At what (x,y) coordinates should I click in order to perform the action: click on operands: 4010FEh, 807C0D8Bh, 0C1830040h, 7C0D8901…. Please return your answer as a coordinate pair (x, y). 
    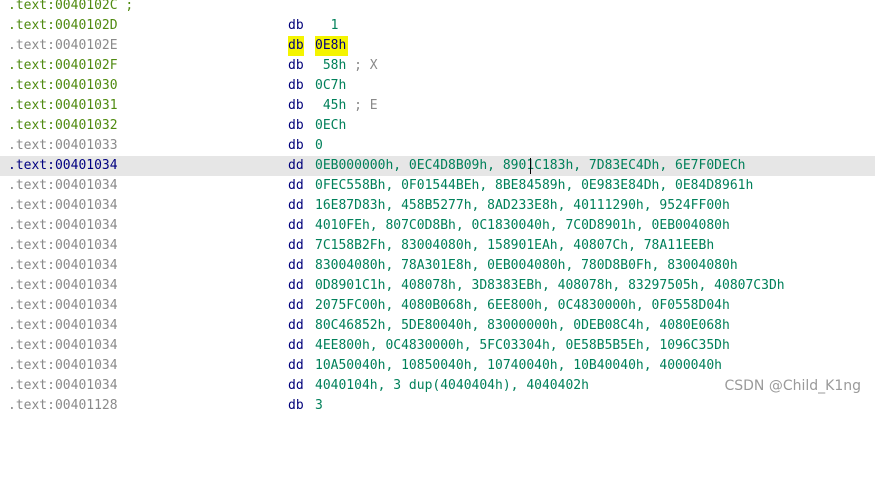
    Looking at the image, I should click on (522, 225).